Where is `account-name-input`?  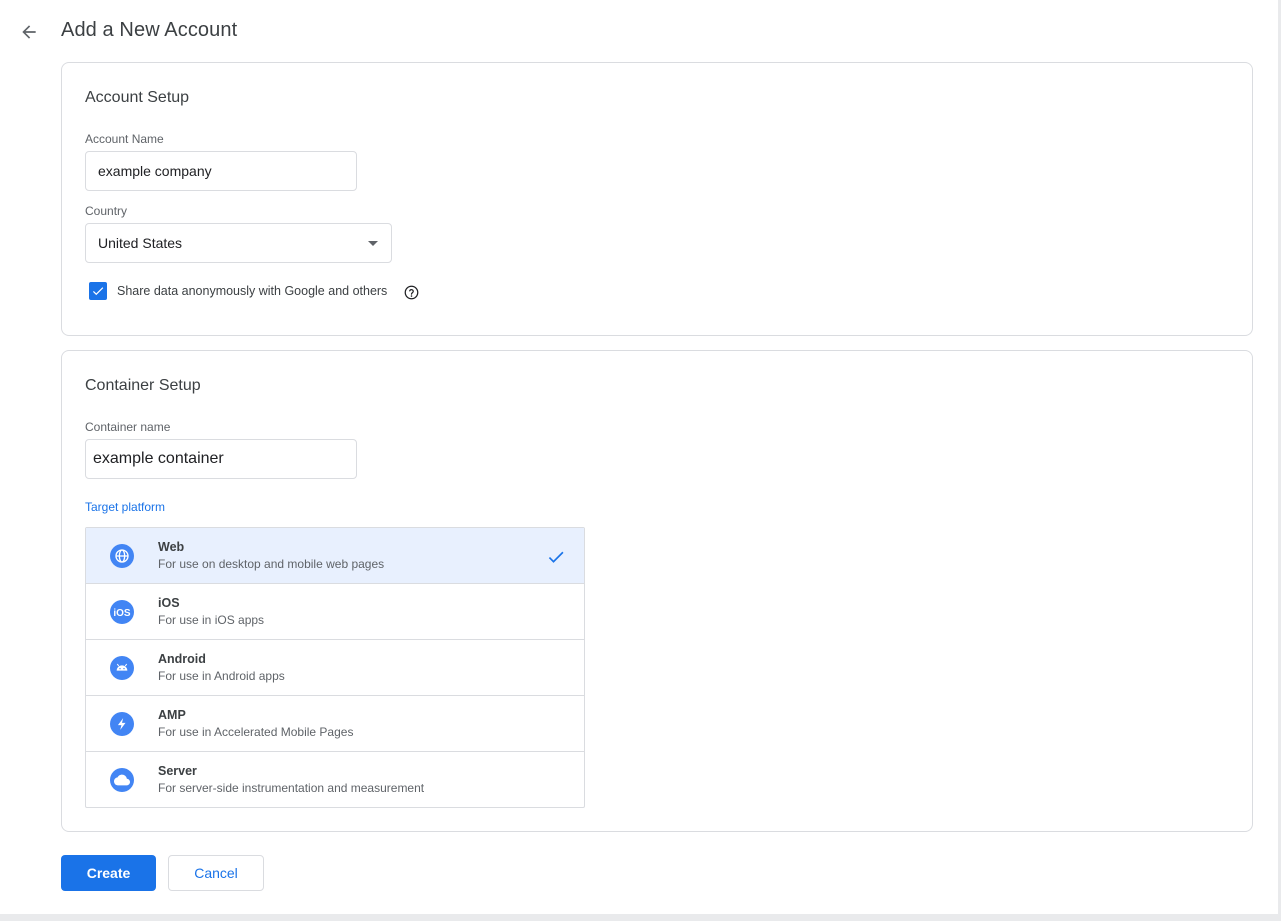
account-name-input is located at coordinates (221, 171).